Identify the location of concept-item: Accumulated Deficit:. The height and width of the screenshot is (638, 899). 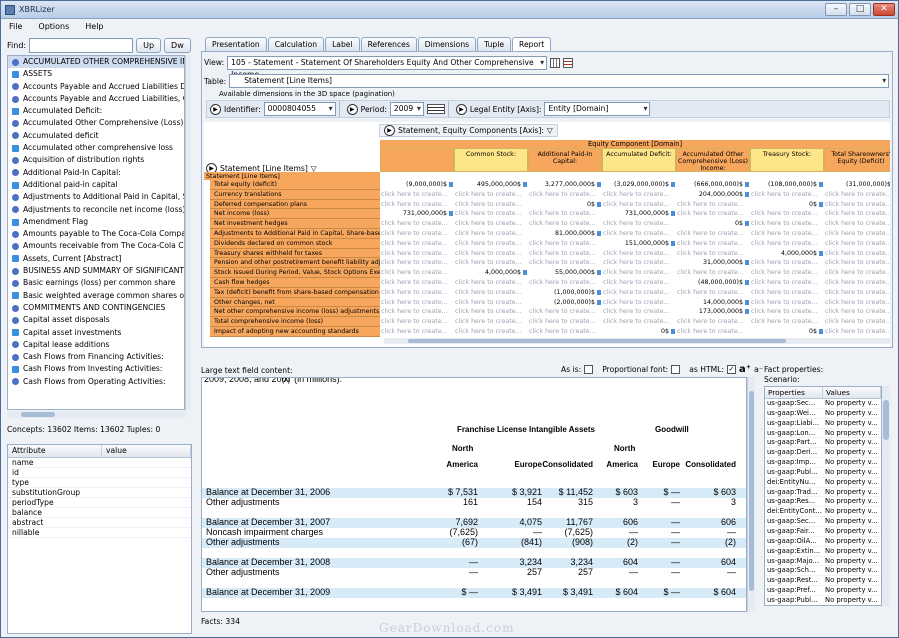
(96, 111).